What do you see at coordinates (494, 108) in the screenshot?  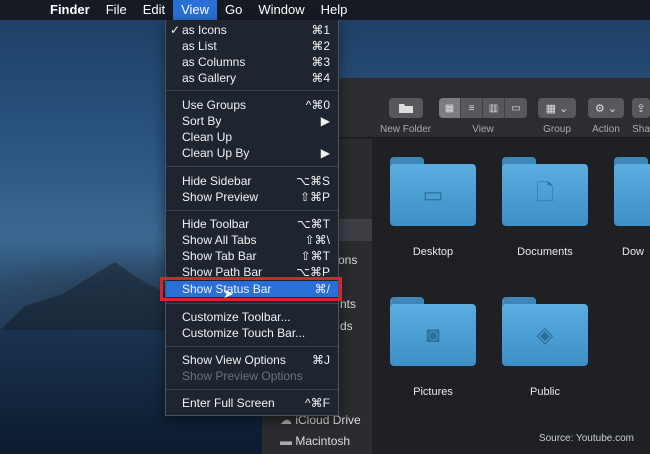 I see `column-view-icon: ▥` at bounding box center [494, 108].